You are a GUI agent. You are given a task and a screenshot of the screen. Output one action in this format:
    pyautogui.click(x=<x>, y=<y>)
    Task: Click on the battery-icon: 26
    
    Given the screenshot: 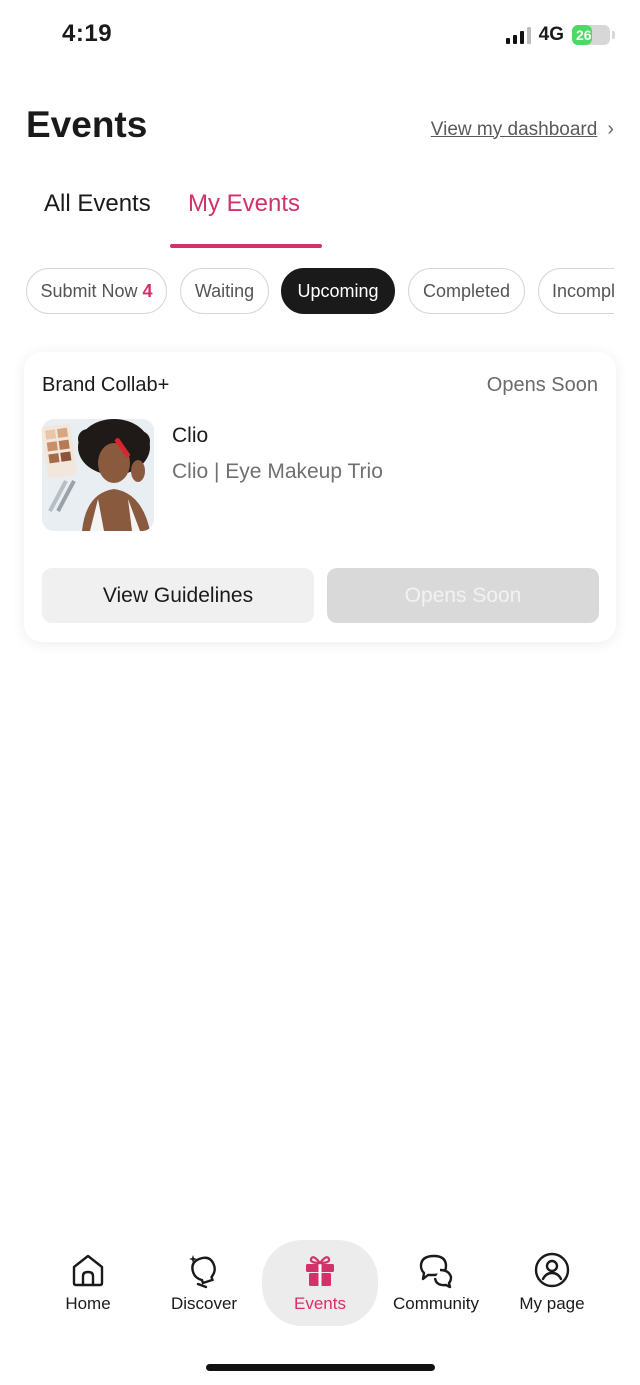 What is the action you would take?
    pyautogui.click(x=593, y=35)
    